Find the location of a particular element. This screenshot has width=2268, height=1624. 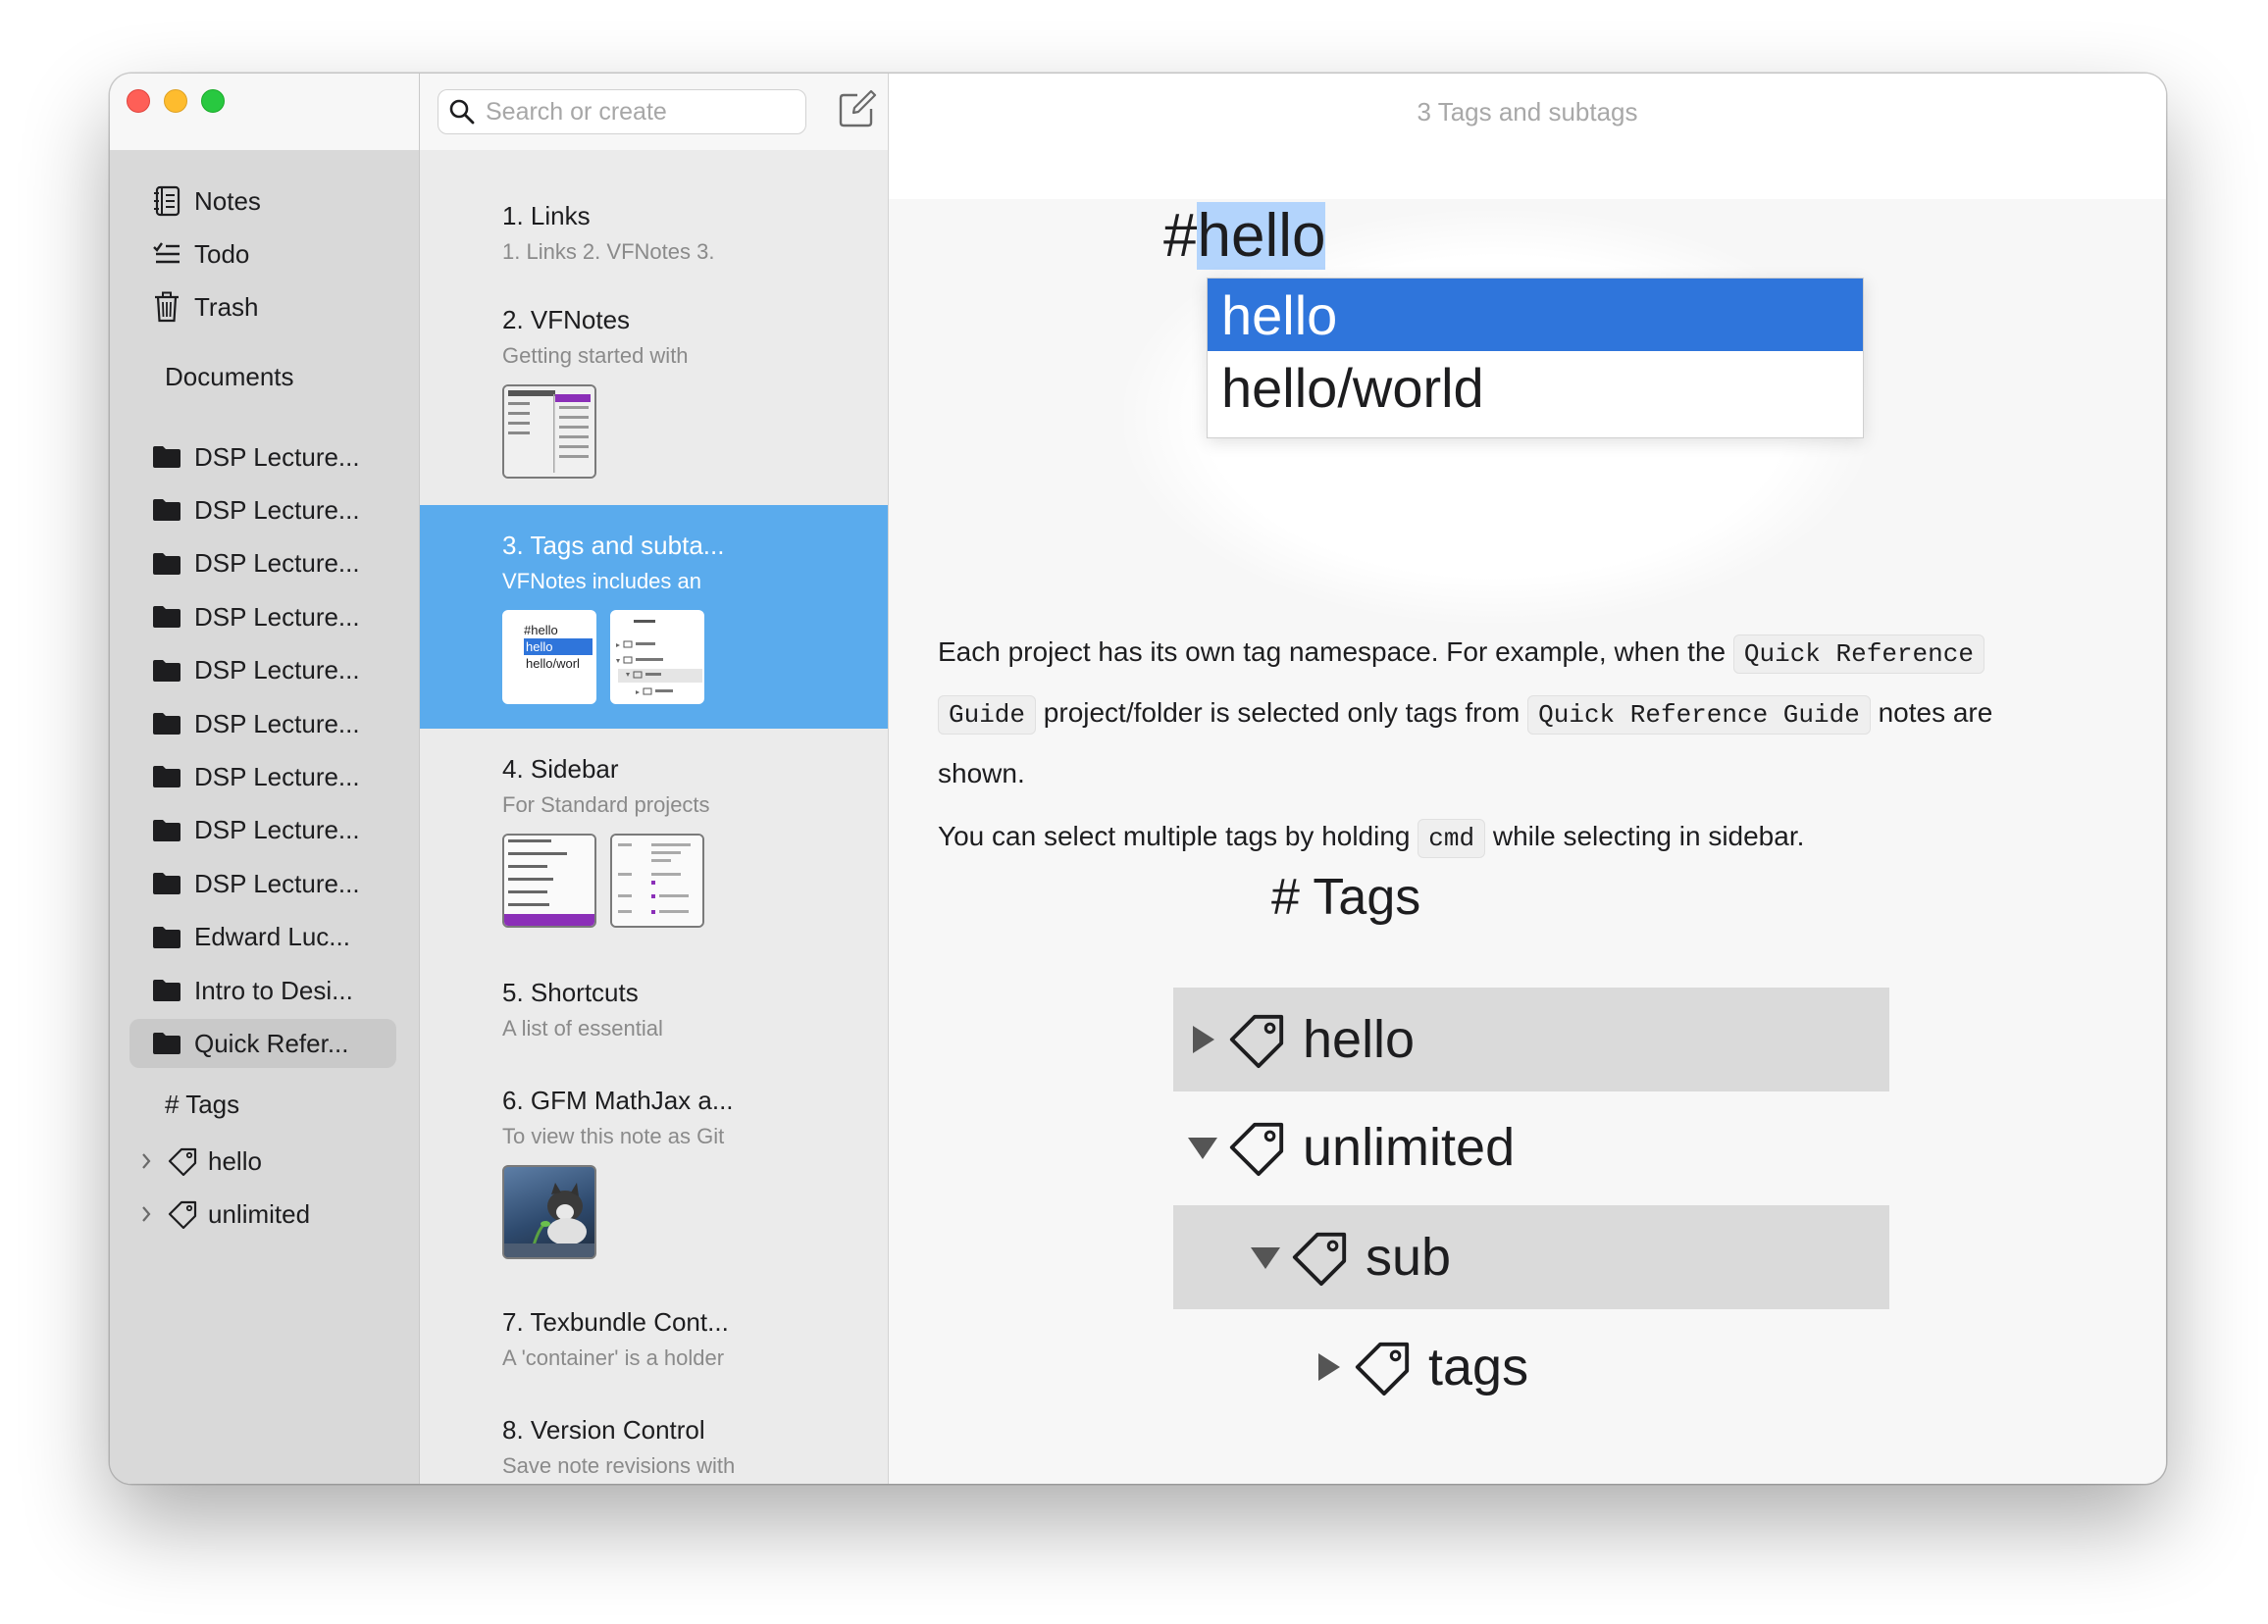

note-preview: A list of essential is located at coordinates (582, 1028).